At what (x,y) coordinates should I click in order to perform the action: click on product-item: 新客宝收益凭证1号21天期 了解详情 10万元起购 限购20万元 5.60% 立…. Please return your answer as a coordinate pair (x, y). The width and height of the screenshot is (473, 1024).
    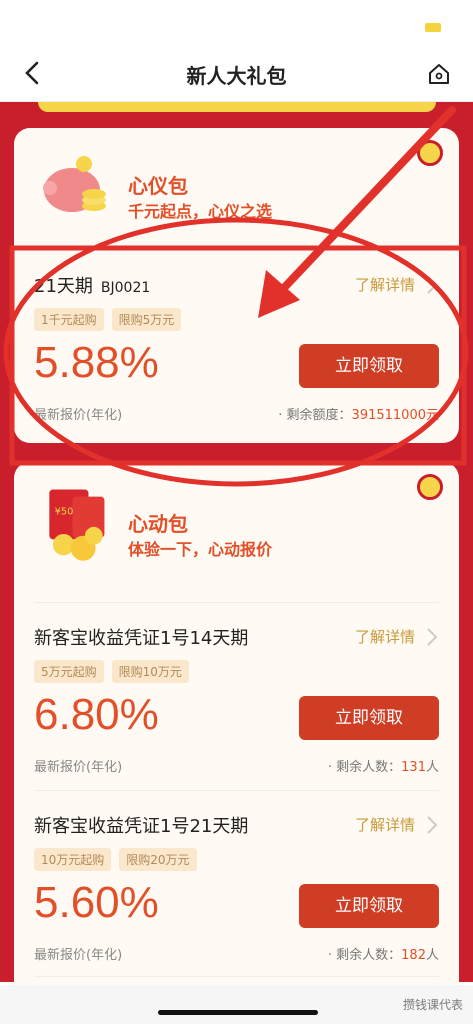
    Looking at the image, I should click on (236, 897).